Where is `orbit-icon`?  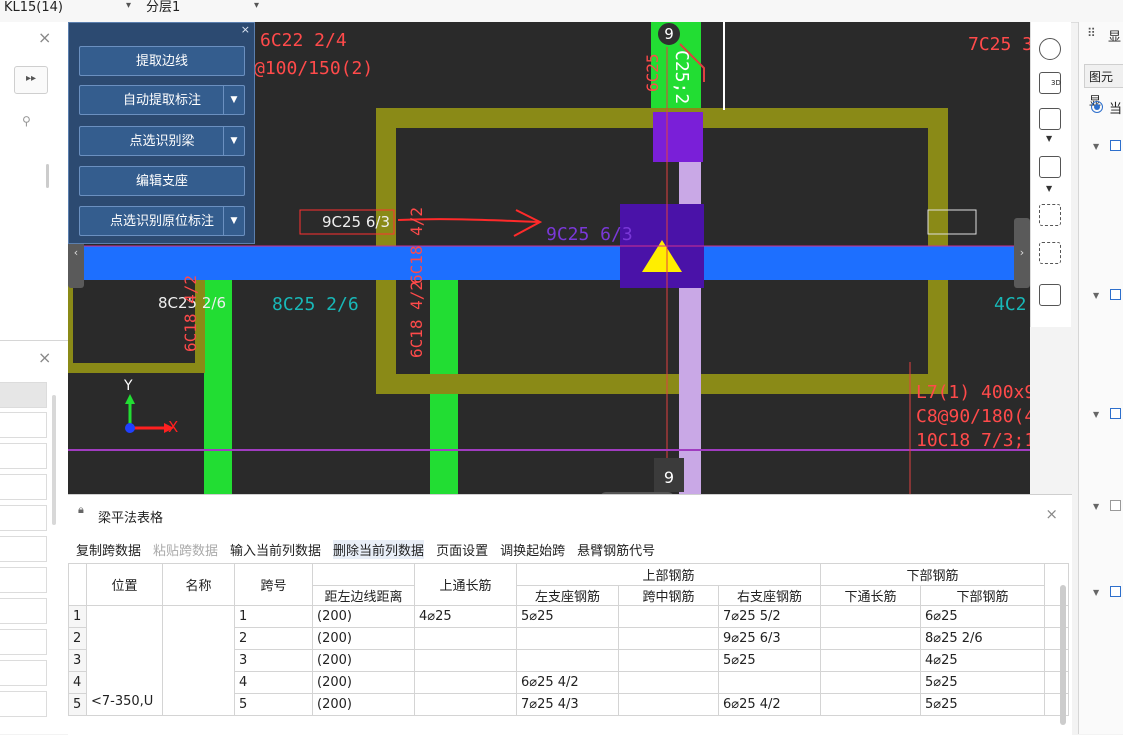 orbit-icon is located at coordinates (1050, 49).